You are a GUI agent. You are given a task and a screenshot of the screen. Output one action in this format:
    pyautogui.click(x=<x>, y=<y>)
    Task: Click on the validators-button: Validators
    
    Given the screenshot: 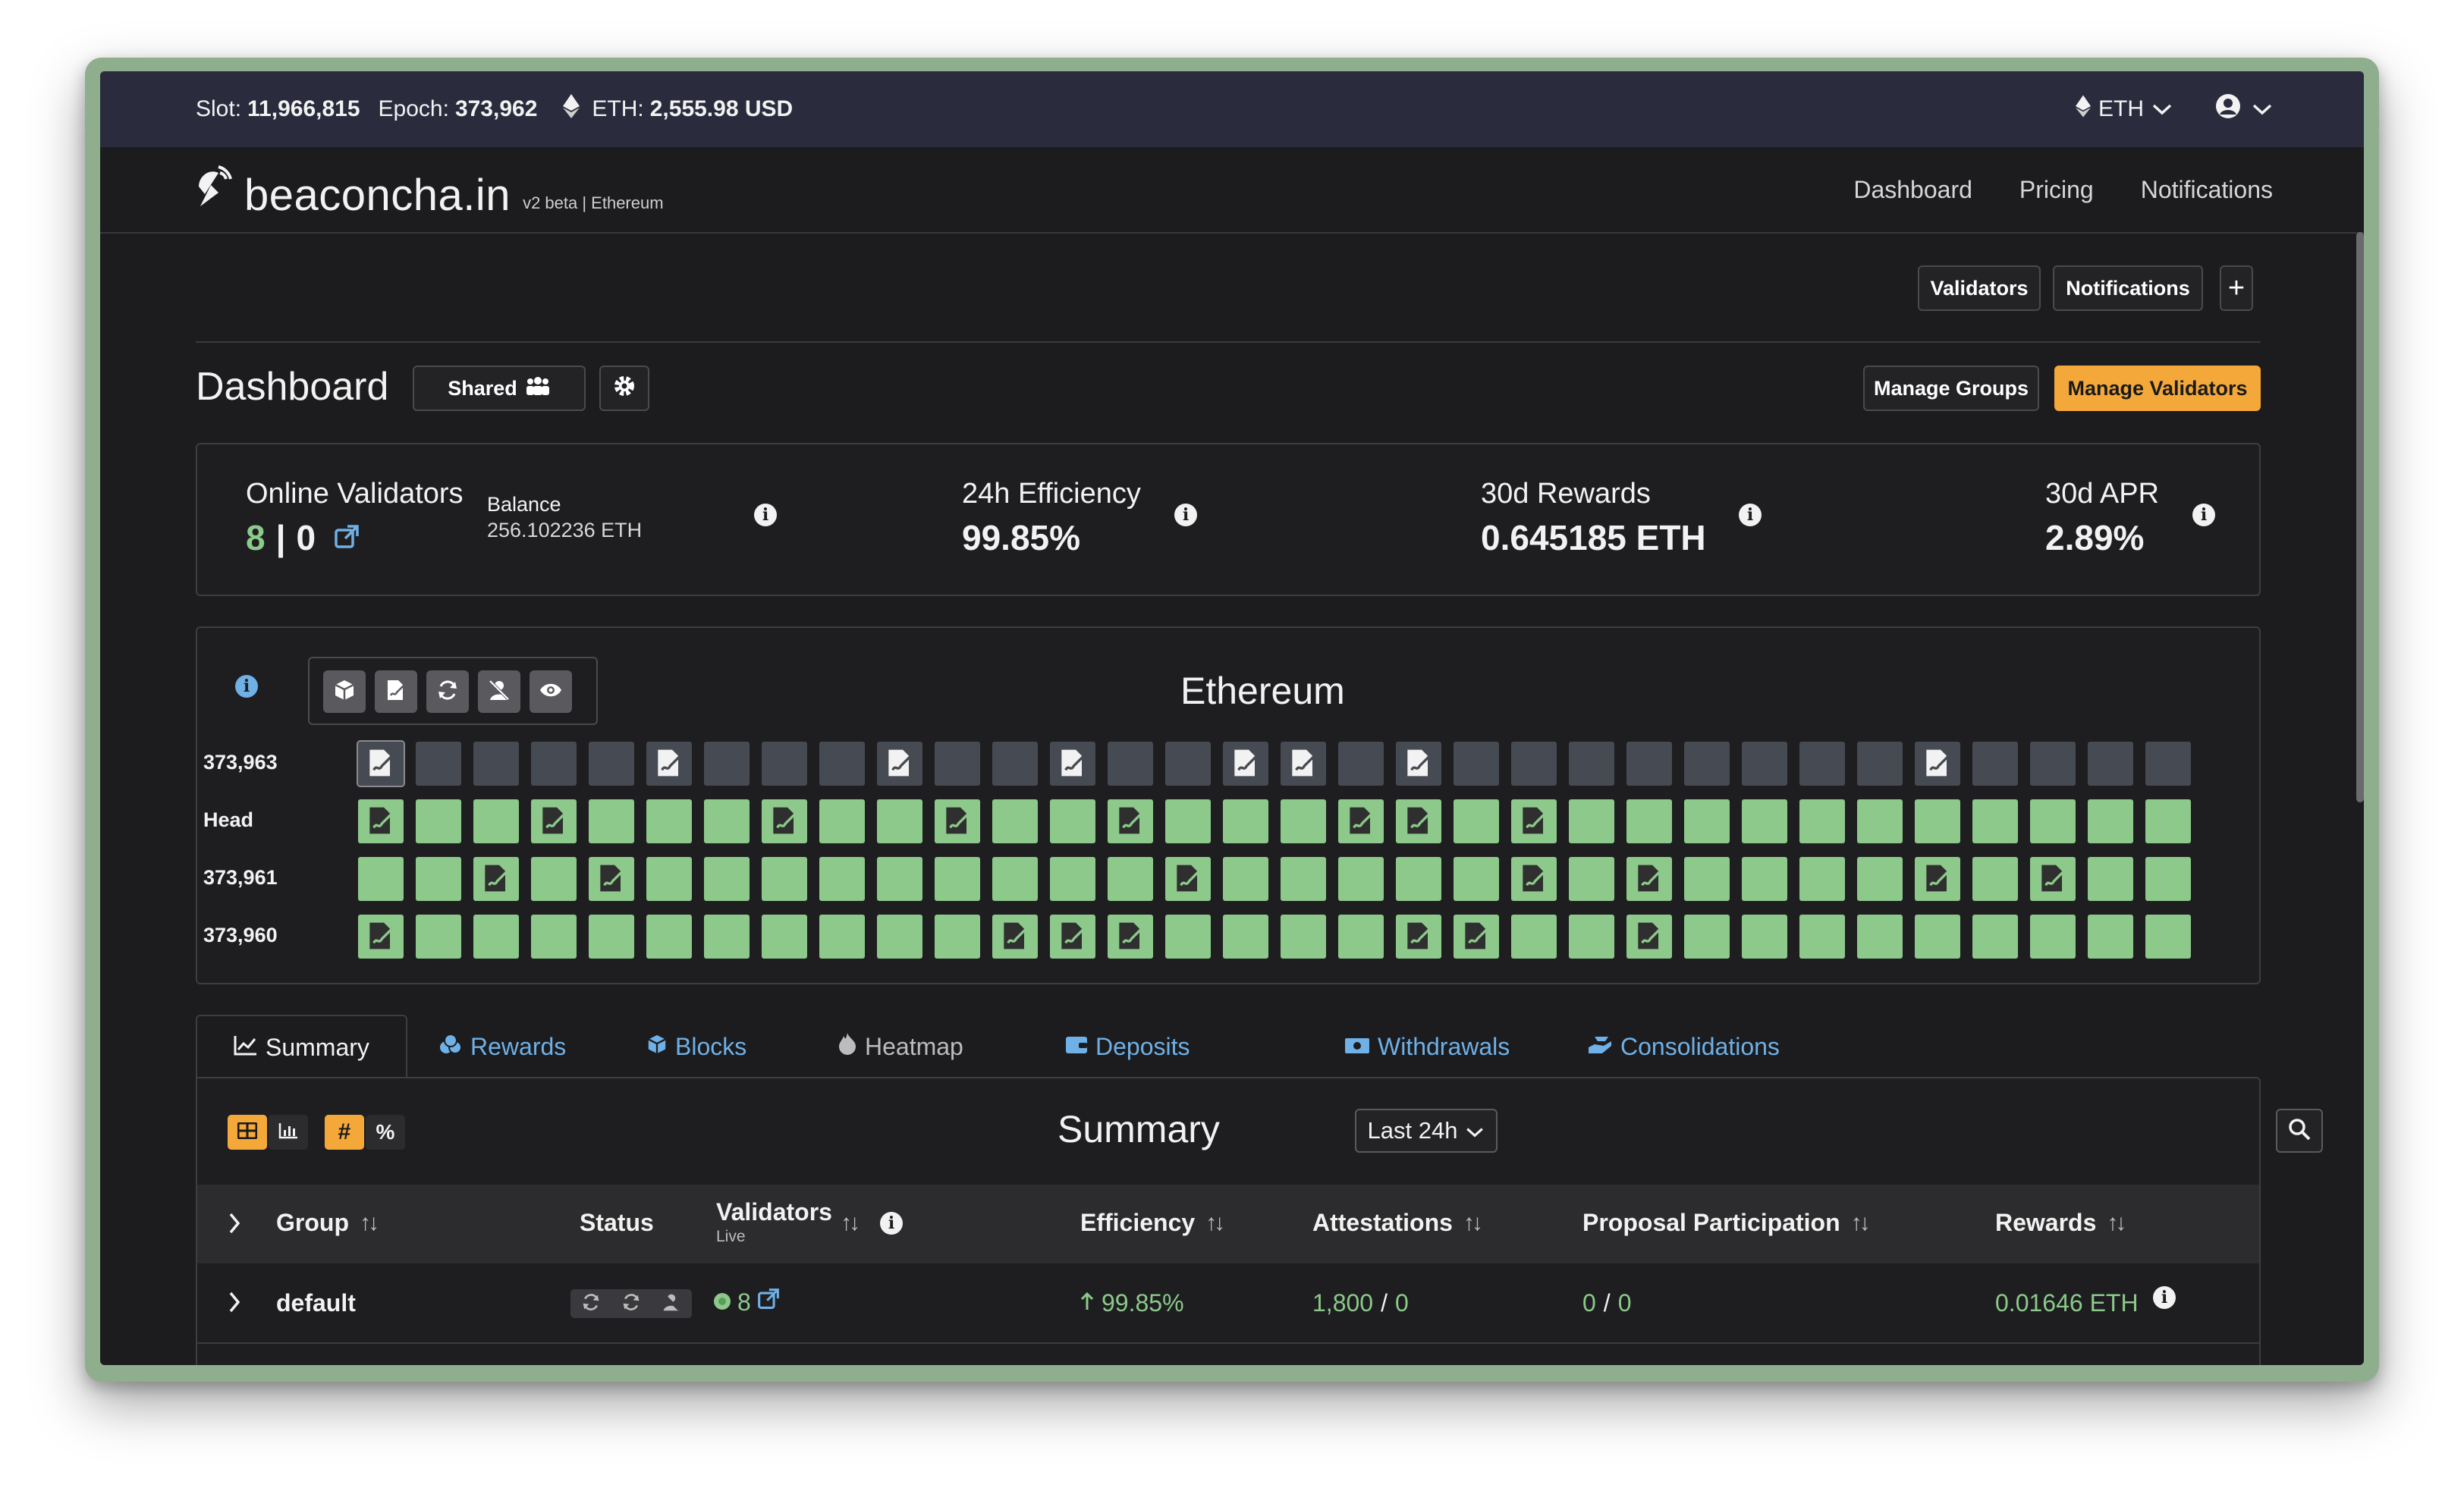 What is the action you would take?
    pyautogui.click(x=1979, y=288)
    